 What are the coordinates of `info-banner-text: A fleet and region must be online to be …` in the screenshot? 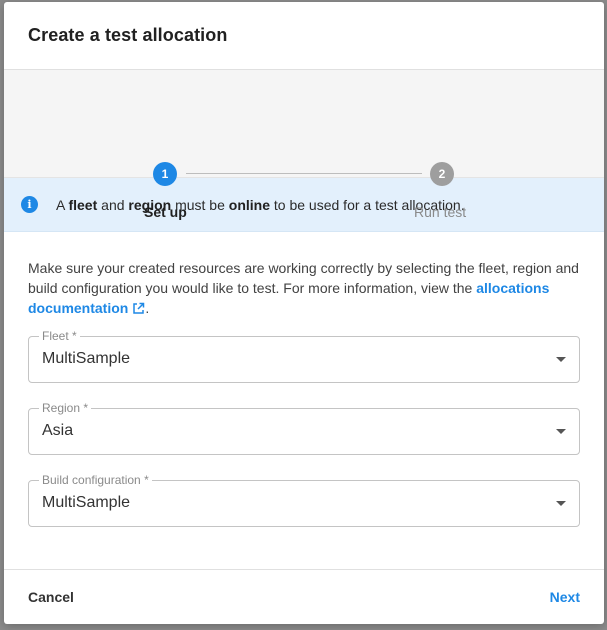 It's located at (260, 204).